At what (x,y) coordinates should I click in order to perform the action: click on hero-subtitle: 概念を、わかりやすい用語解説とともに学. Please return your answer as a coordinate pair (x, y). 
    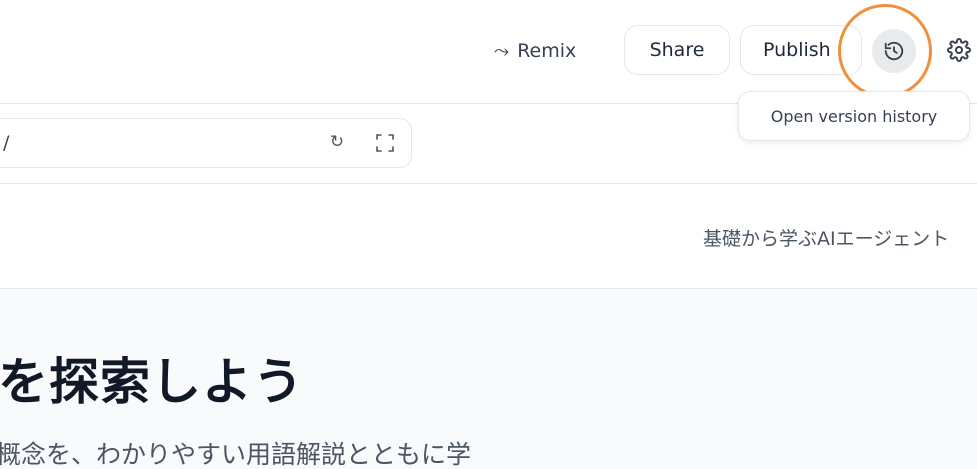
    Looking at the image, I should click on (236, 454).